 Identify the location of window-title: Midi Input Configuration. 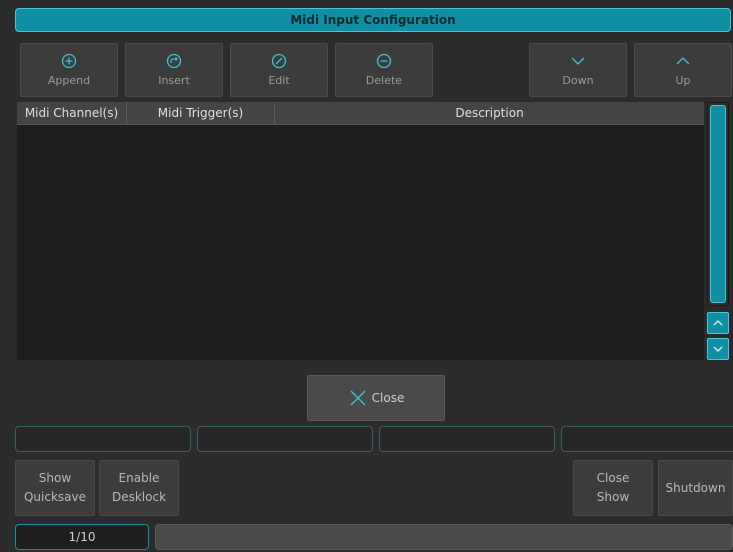
(373, 20).